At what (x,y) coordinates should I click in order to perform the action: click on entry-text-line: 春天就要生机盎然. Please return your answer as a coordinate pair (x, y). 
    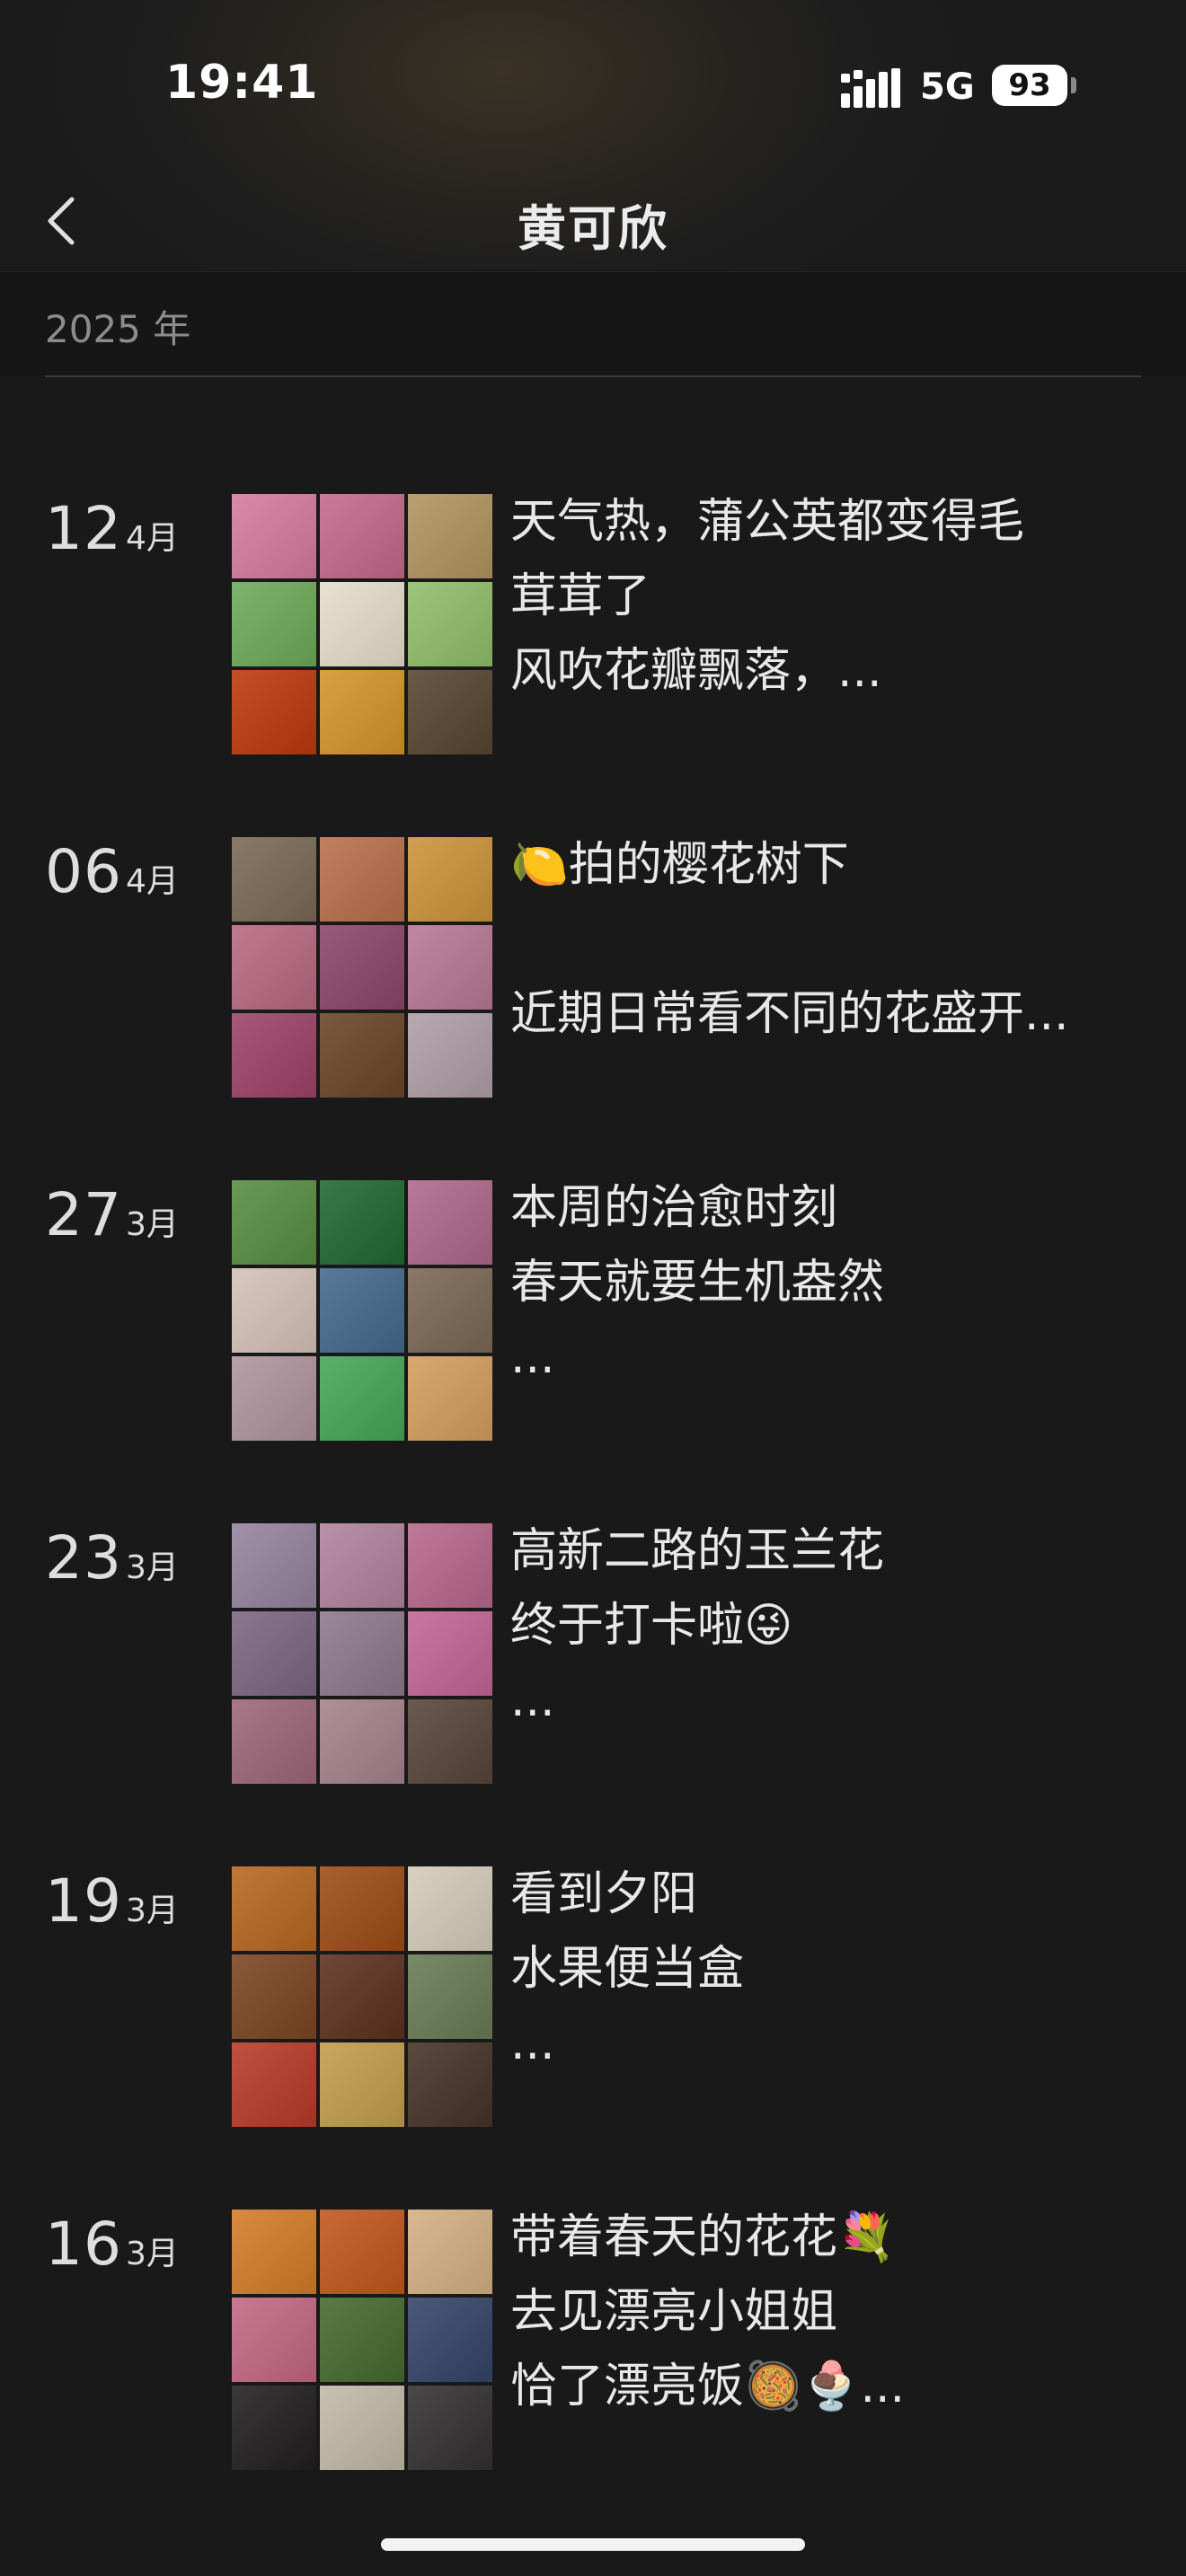
    Looking at the image, I should click on (697, 1283).